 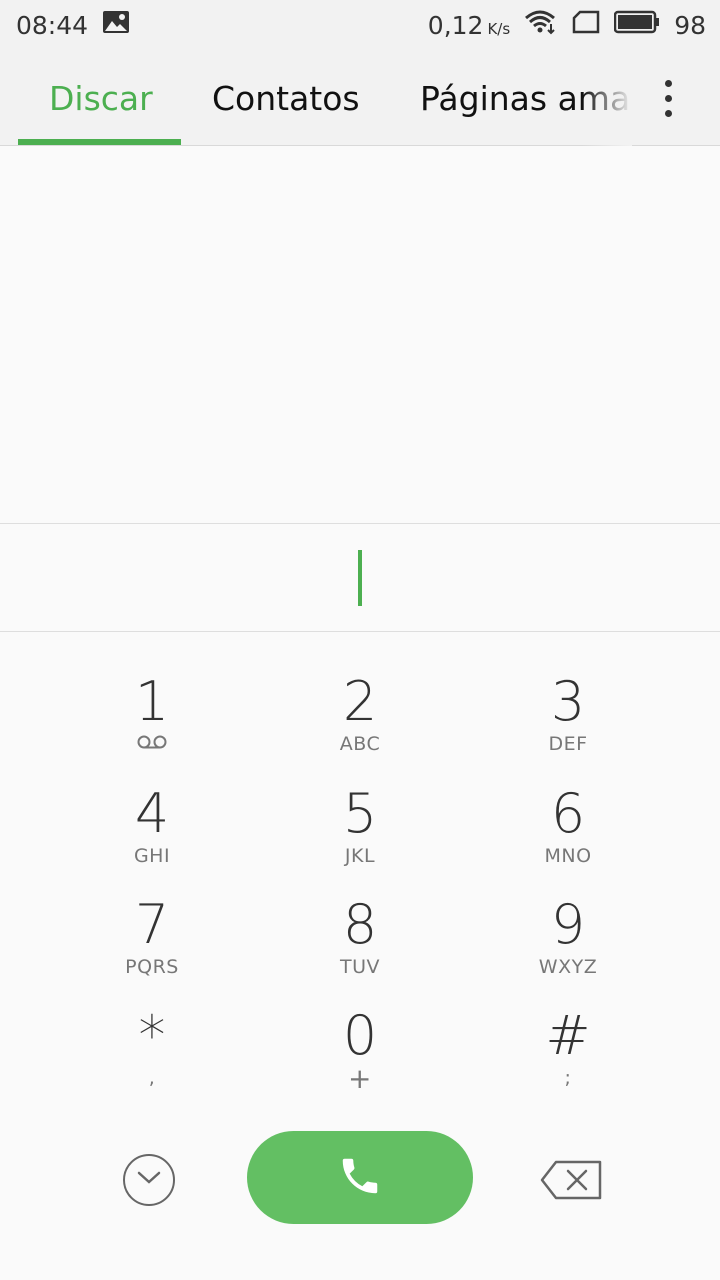 What do you see at coordinates (360, 1035) in the screenshot?
I see `key-digit: 0` at bounding box center [360, 1035].